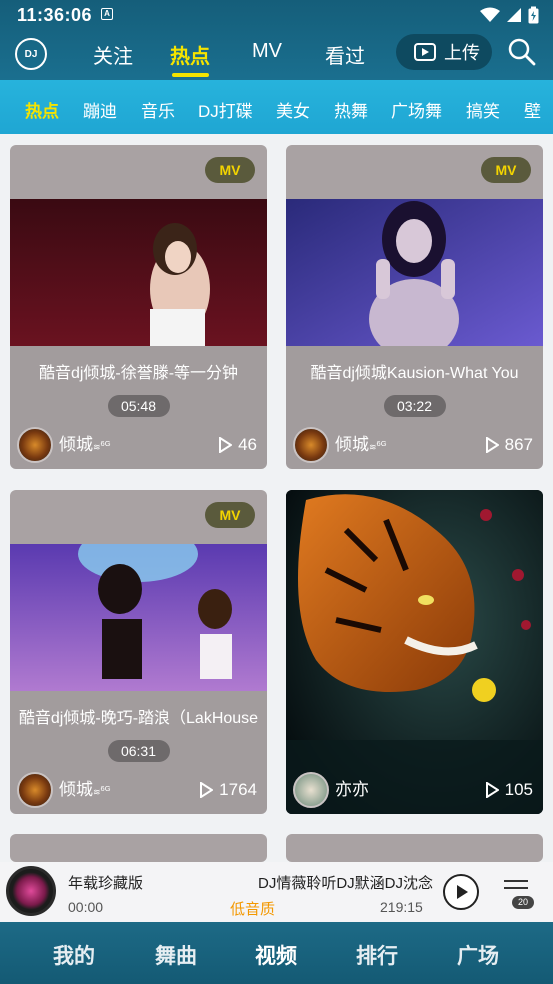 The width and height of the screenshot is (553, 984). I want to click on play-count: 867, so click(509, 445).